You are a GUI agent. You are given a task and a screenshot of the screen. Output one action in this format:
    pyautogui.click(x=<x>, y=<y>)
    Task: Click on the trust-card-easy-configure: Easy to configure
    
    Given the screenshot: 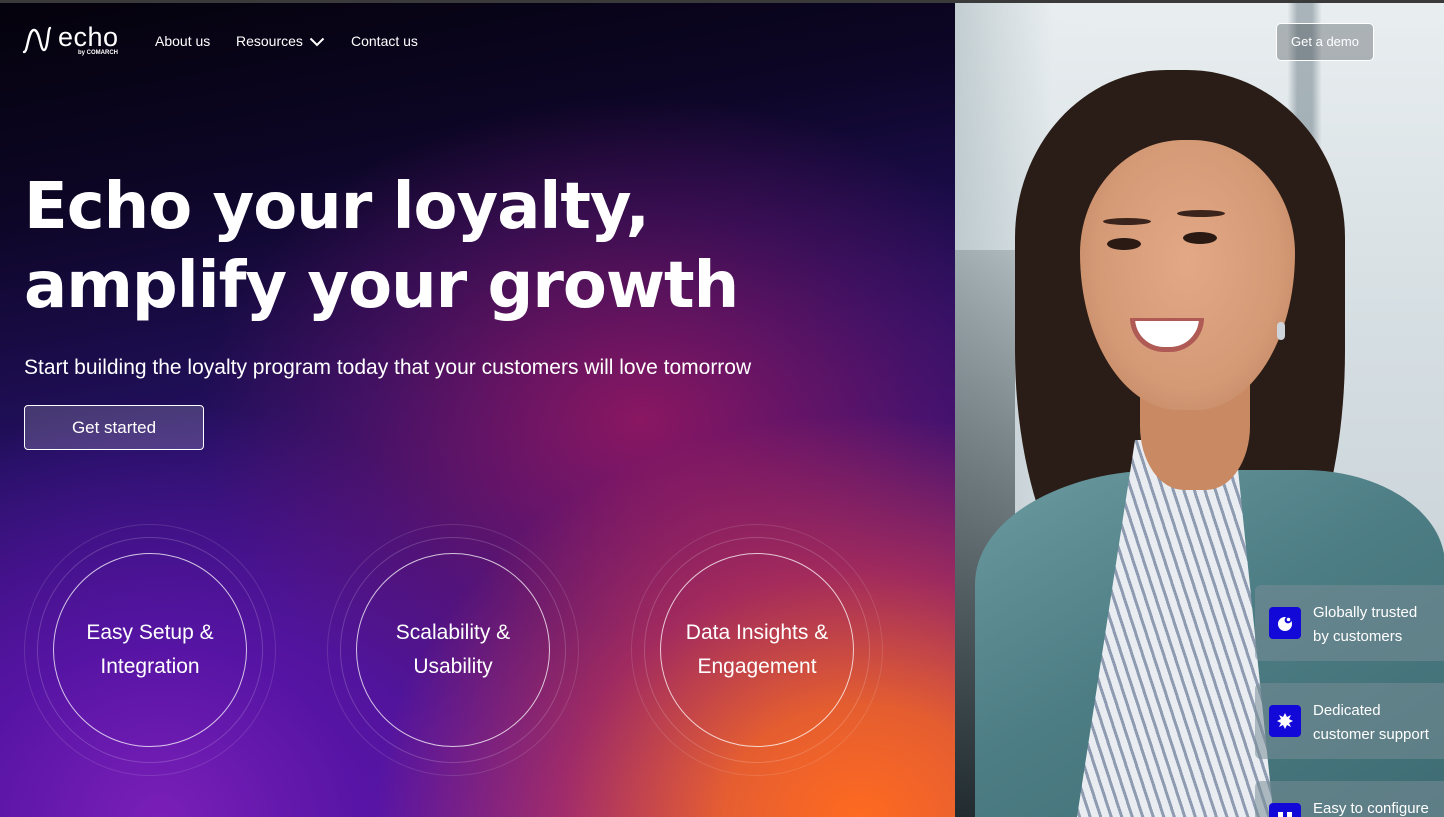 What is the action you would take?
    pyautogui.click(x=1349, y=799)
    